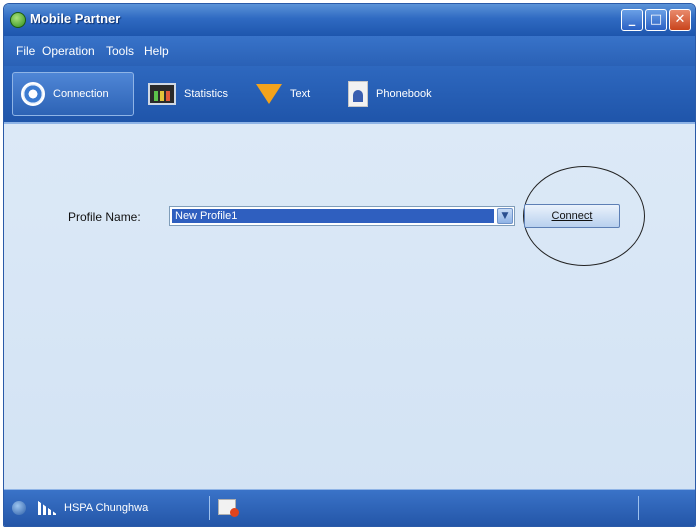  I want to click on tab-statistics: Statistics, so click(192, 94).